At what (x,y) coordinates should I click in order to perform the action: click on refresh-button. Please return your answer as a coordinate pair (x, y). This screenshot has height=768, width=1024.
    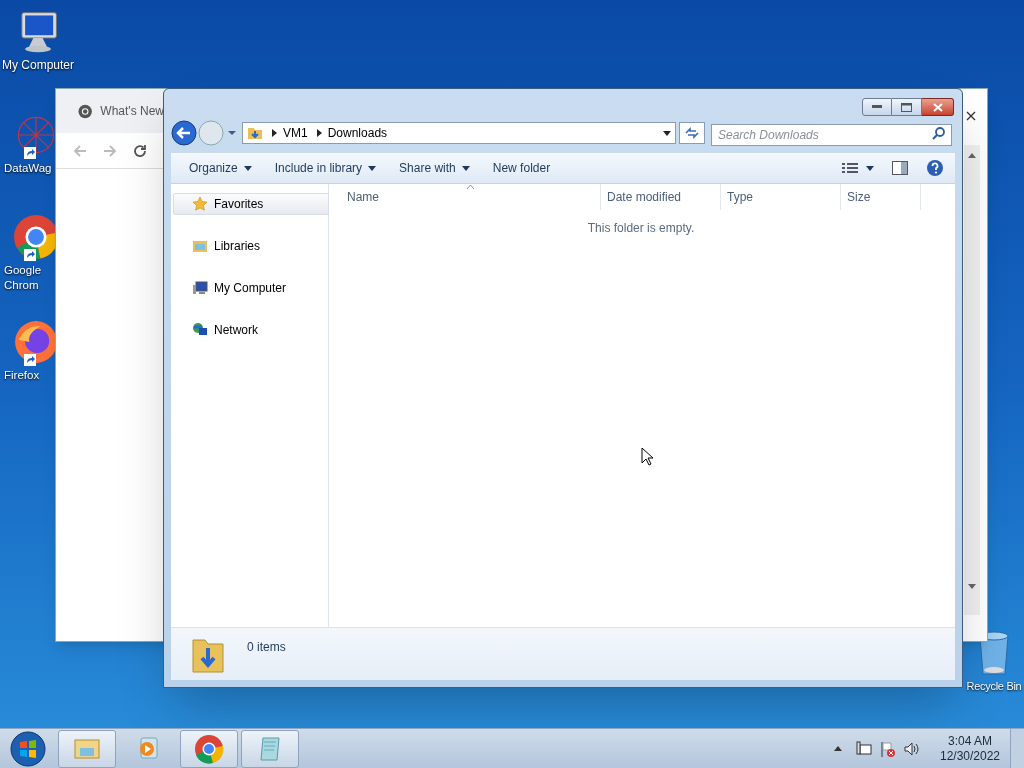
    Looking at the image, I should click on (692, 133).